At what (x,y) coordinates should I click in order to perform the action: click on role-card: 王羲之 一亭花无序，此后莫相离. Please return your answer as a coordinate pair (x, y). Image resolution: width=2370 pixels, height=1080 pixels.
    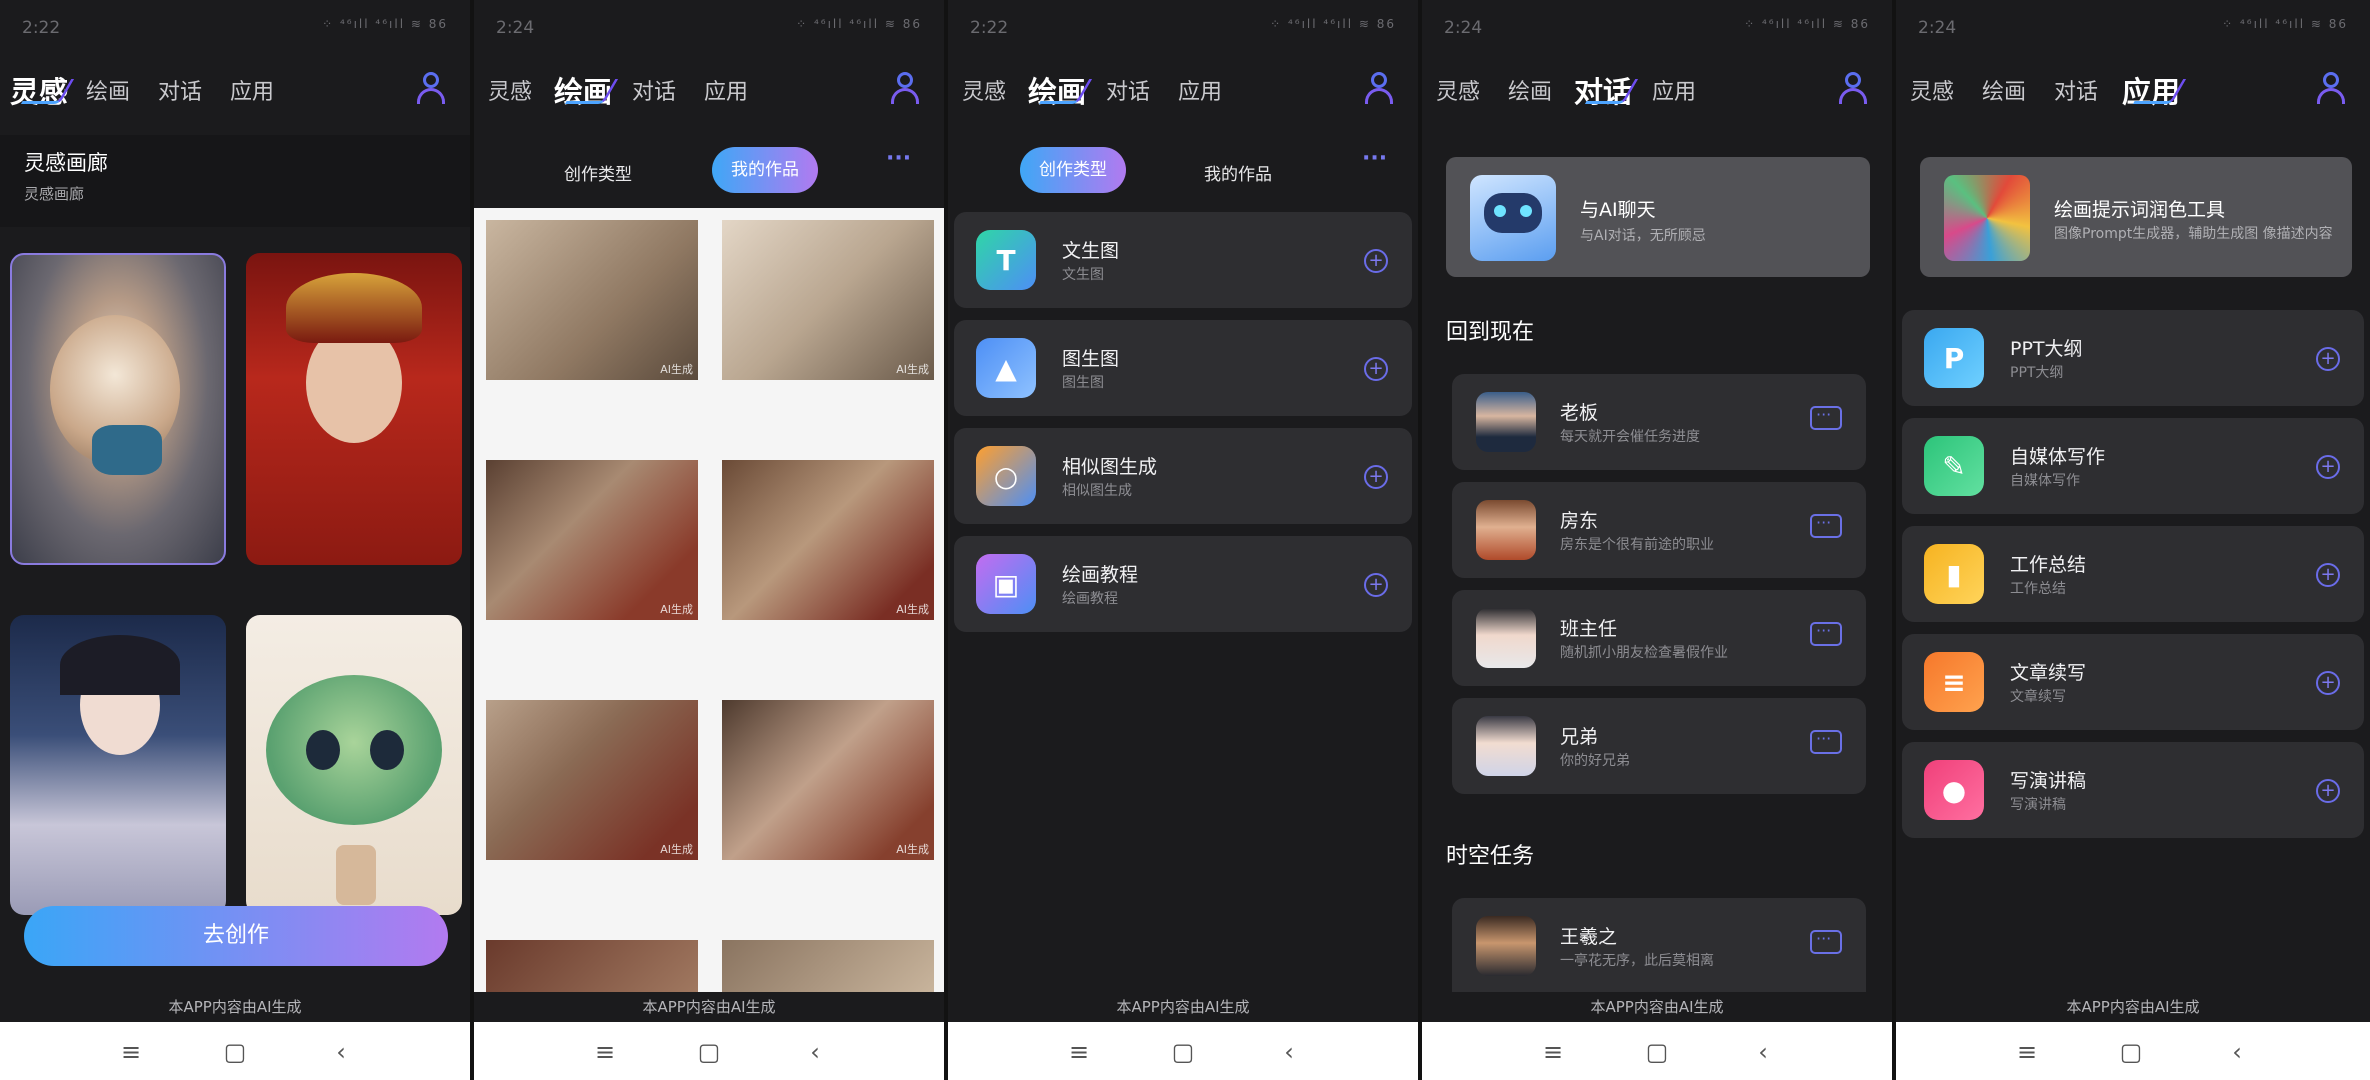
    Looking at the image, I should click on (1659, 945).